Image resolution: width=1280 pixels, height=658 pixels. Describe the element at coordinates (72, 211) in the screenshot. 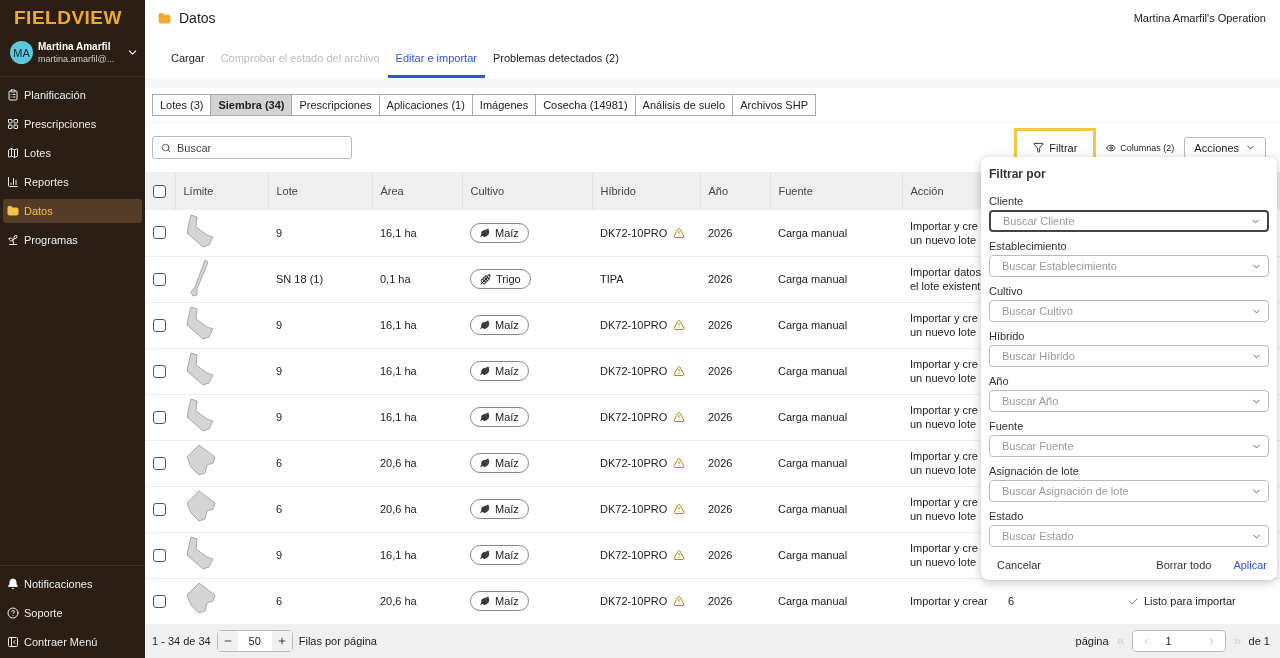

I see `nav-item: Datos` at that location.